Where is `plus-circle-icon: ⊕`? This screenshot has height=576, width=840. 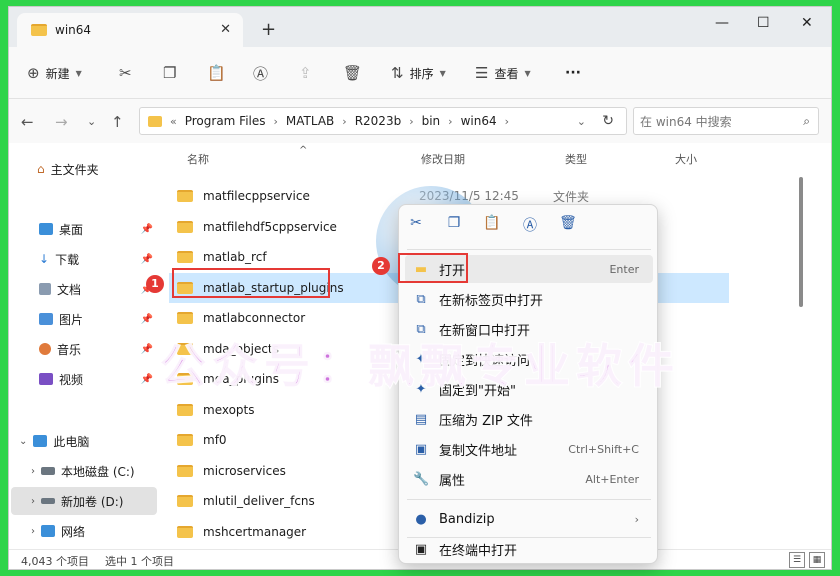 plus-circle-icon: ⊕ is located at coordinates (33, 73).